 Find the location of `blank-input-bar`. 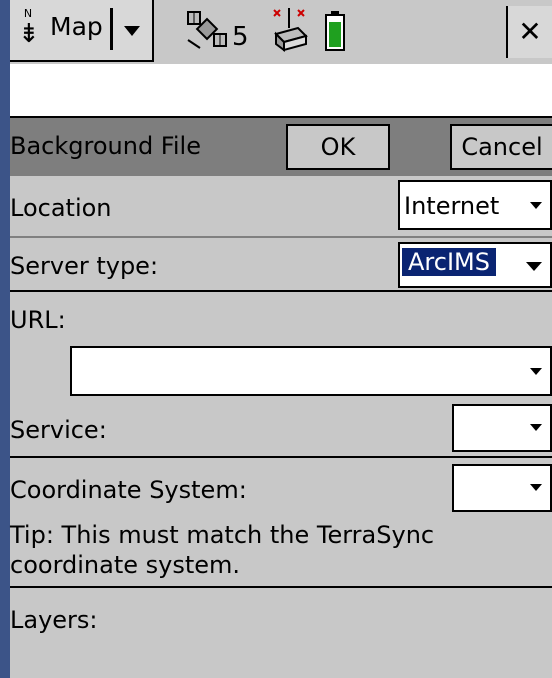

blank-input-bar is located at coordinates (281, 91).